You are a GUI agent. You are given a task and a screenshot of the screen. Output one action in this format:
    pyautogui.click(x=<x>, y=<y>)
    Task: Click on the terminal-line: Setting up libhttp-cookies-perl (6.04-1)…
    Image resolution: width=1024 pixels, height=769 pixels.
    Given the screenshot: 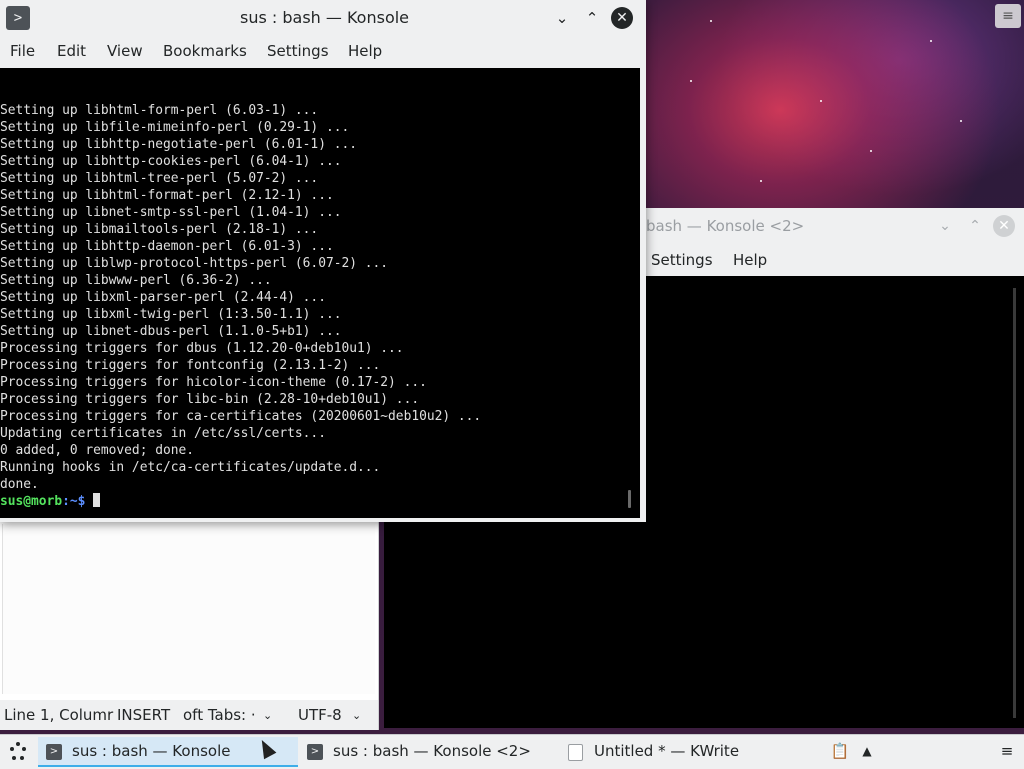 What is the action you would take?
    pyautogui.click(x=171, y=161)
    